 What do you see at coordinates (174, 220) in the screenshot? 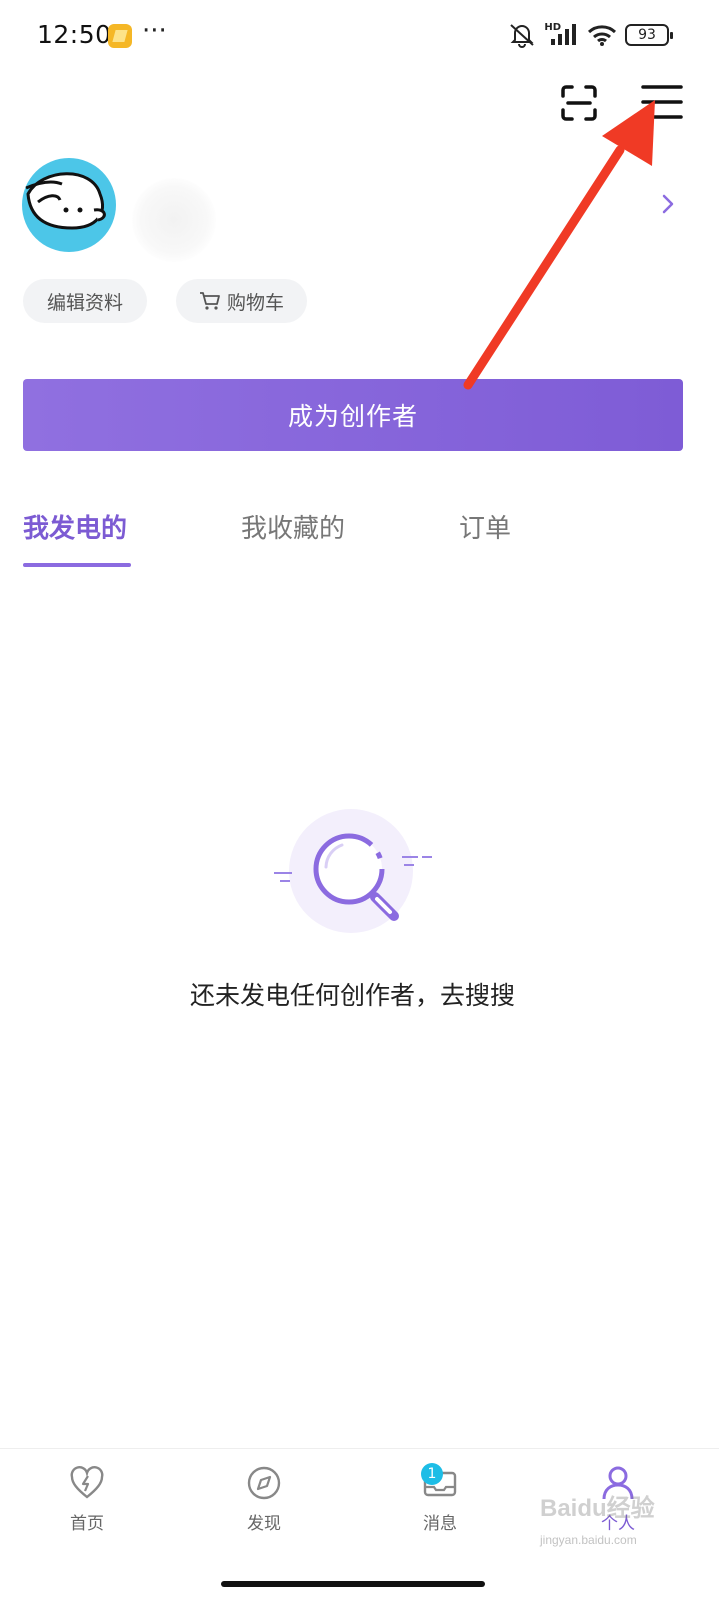
I see `username-blurred` at bounding box center [174, 220].